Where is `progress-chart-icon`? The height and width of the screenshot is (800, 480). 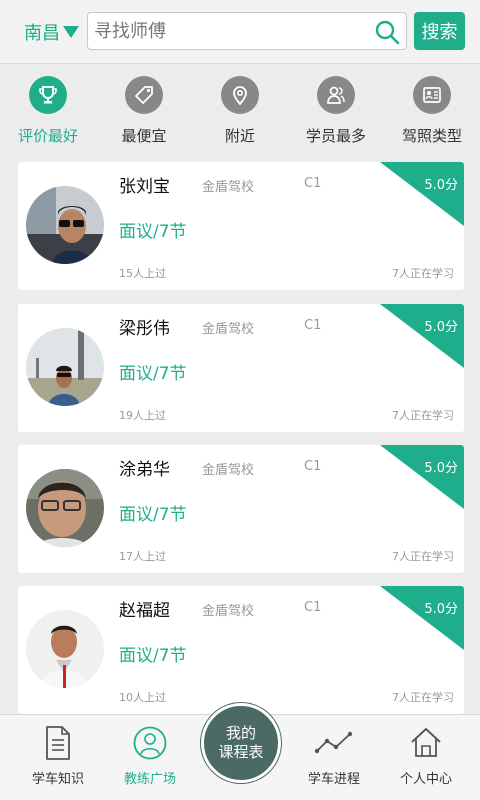
progress-chart-icon is located at coordinates (333, 742).